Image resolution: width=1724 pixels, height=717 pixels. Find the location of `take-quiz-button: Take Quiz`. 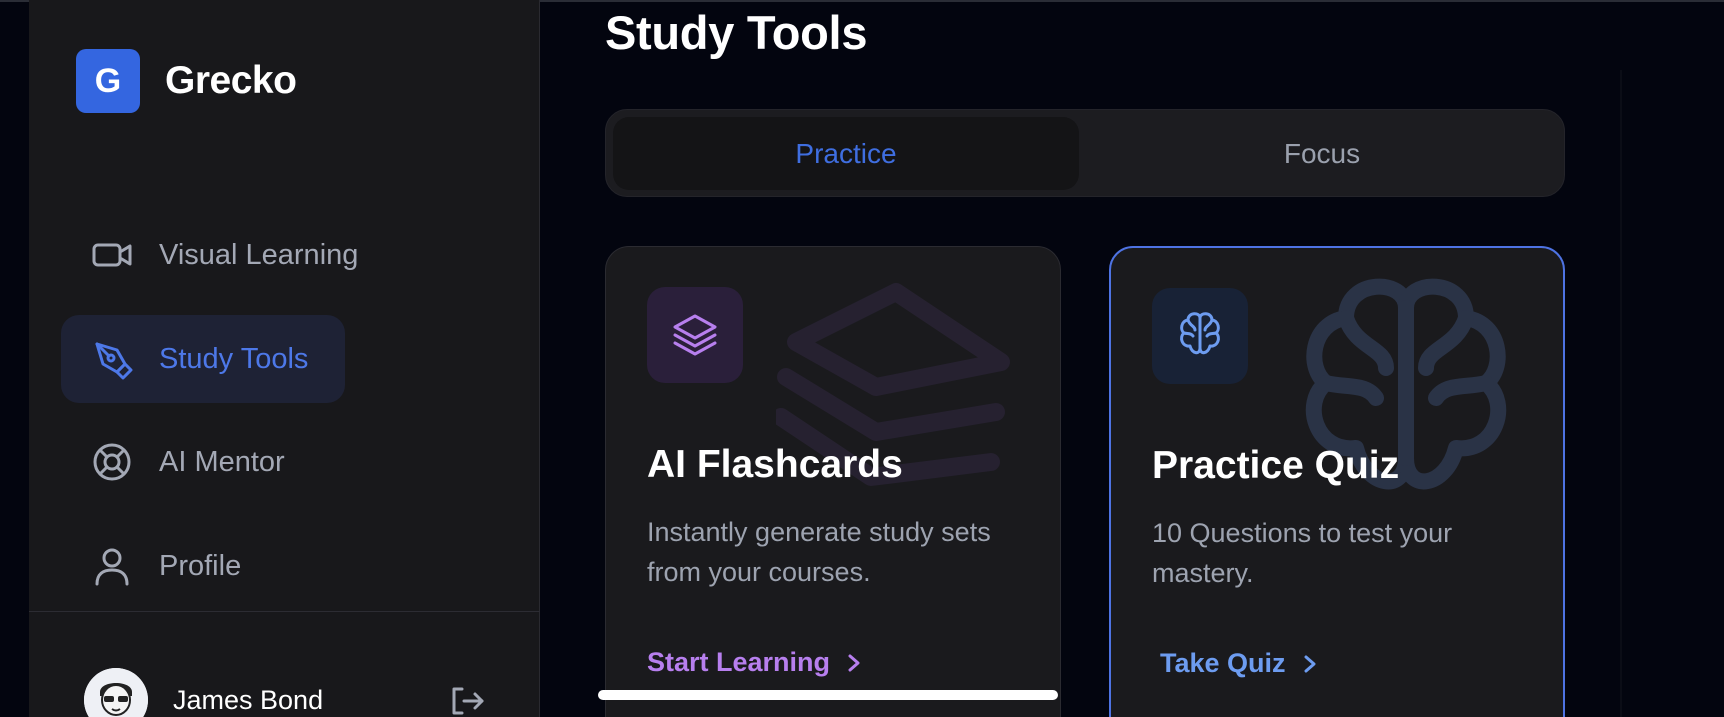

take-quiz-button: Take Quiz is located at coordinates (1239, 663).